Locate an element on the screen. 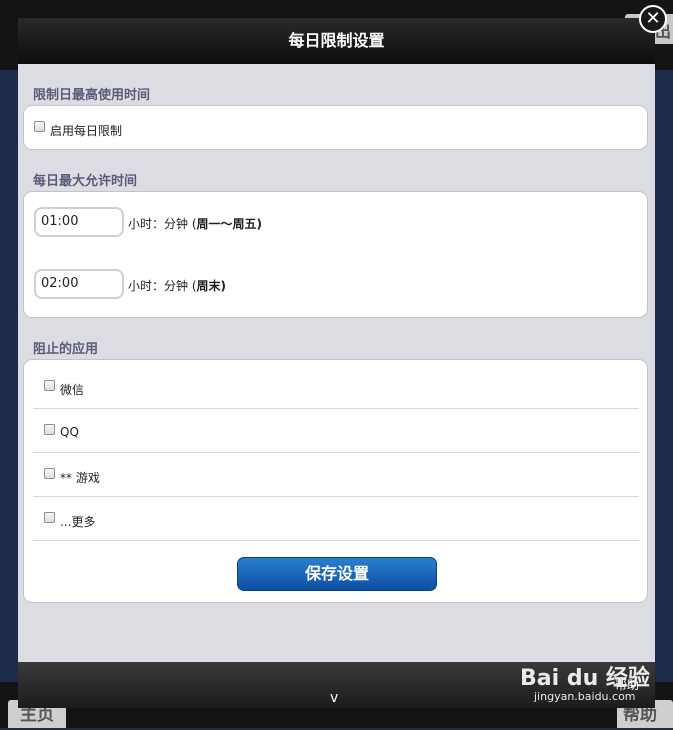 The height and width of the screenshot is (730, 673). weekday-unit-text: 小时：分钟 ( is located at coordinates (162, 224).